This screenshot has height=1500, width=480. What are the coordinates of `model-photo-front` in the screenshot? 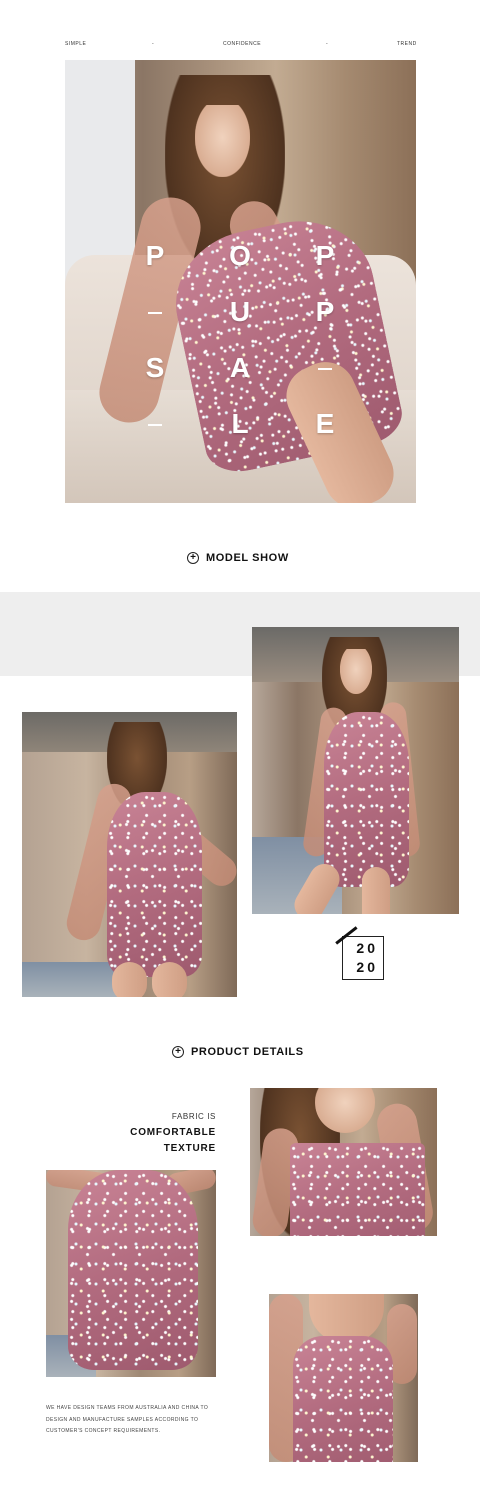 It's located at (355, 770).